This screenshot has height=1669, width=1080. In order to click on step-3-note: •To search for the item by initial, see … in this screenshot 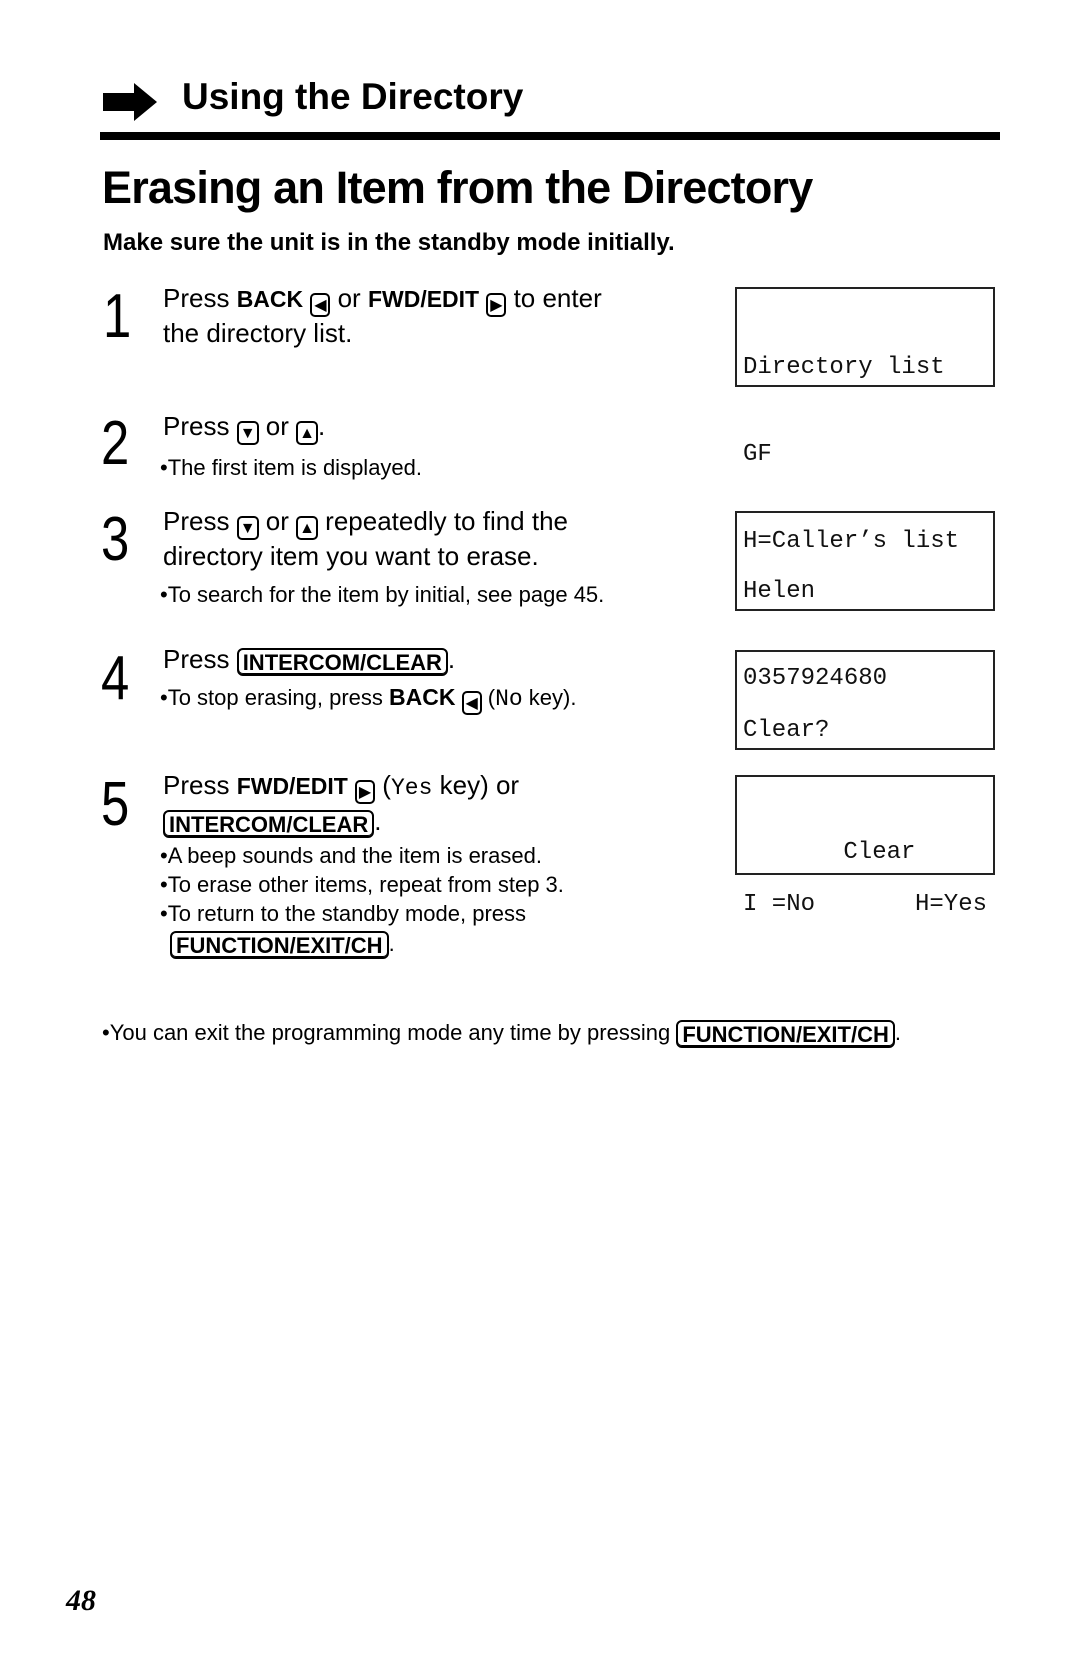, I will do `click(382, 594)`.